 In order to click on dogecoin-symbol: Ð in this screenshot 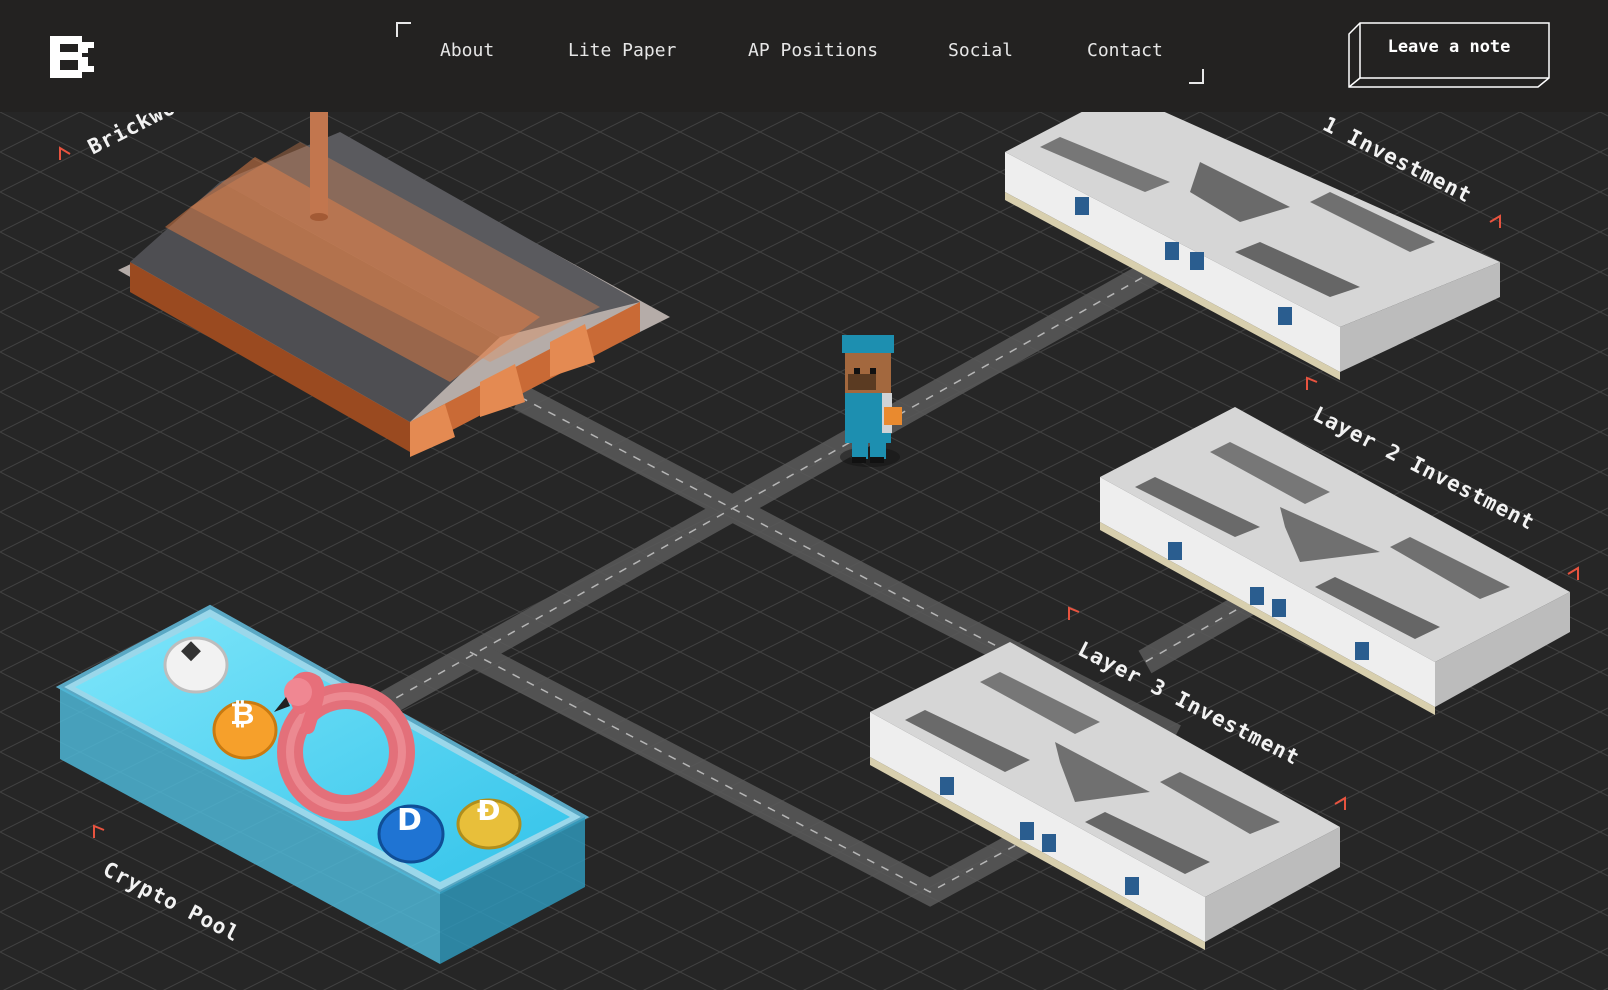, I will do `click(489, 810)`.